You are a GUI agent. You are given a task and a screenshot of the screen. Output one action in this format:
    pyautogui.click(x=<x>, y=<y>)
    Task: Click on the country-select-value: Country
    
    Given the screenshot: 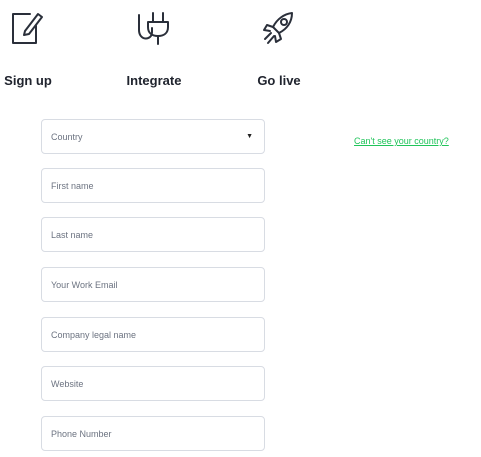 What is the action you would take?
    pyautogui.click(x=67, y=136)
    